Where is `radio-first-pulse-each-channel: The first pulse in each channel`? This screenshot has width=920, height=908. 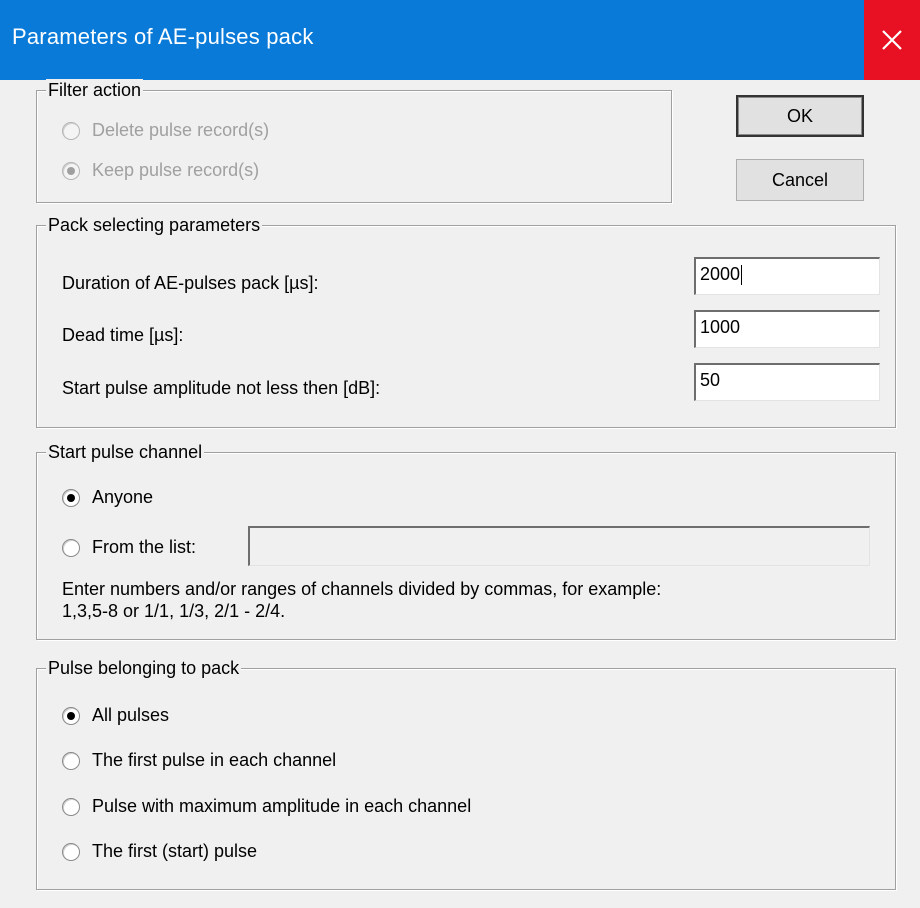
radio-first-pulse-each-channel: The first pulse in each channel is located at coordinates (199, 760).